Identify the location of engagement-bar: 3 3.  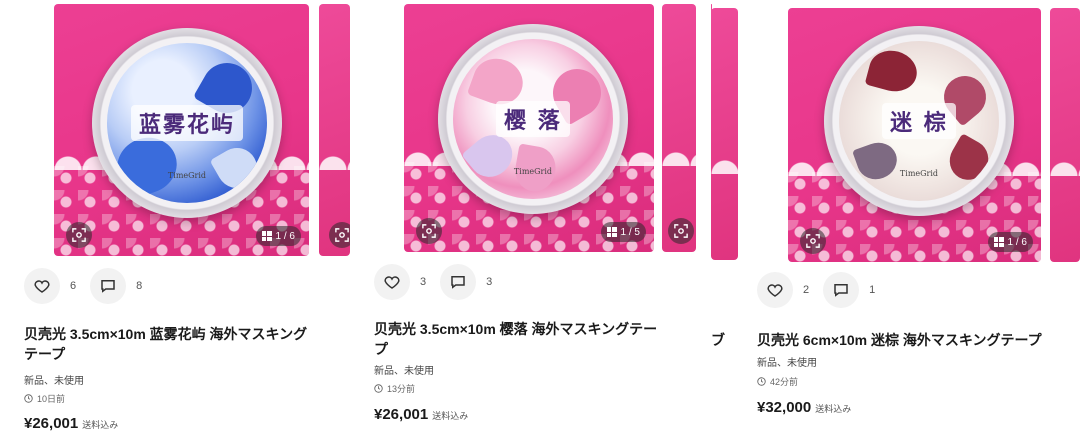
(440, 282).